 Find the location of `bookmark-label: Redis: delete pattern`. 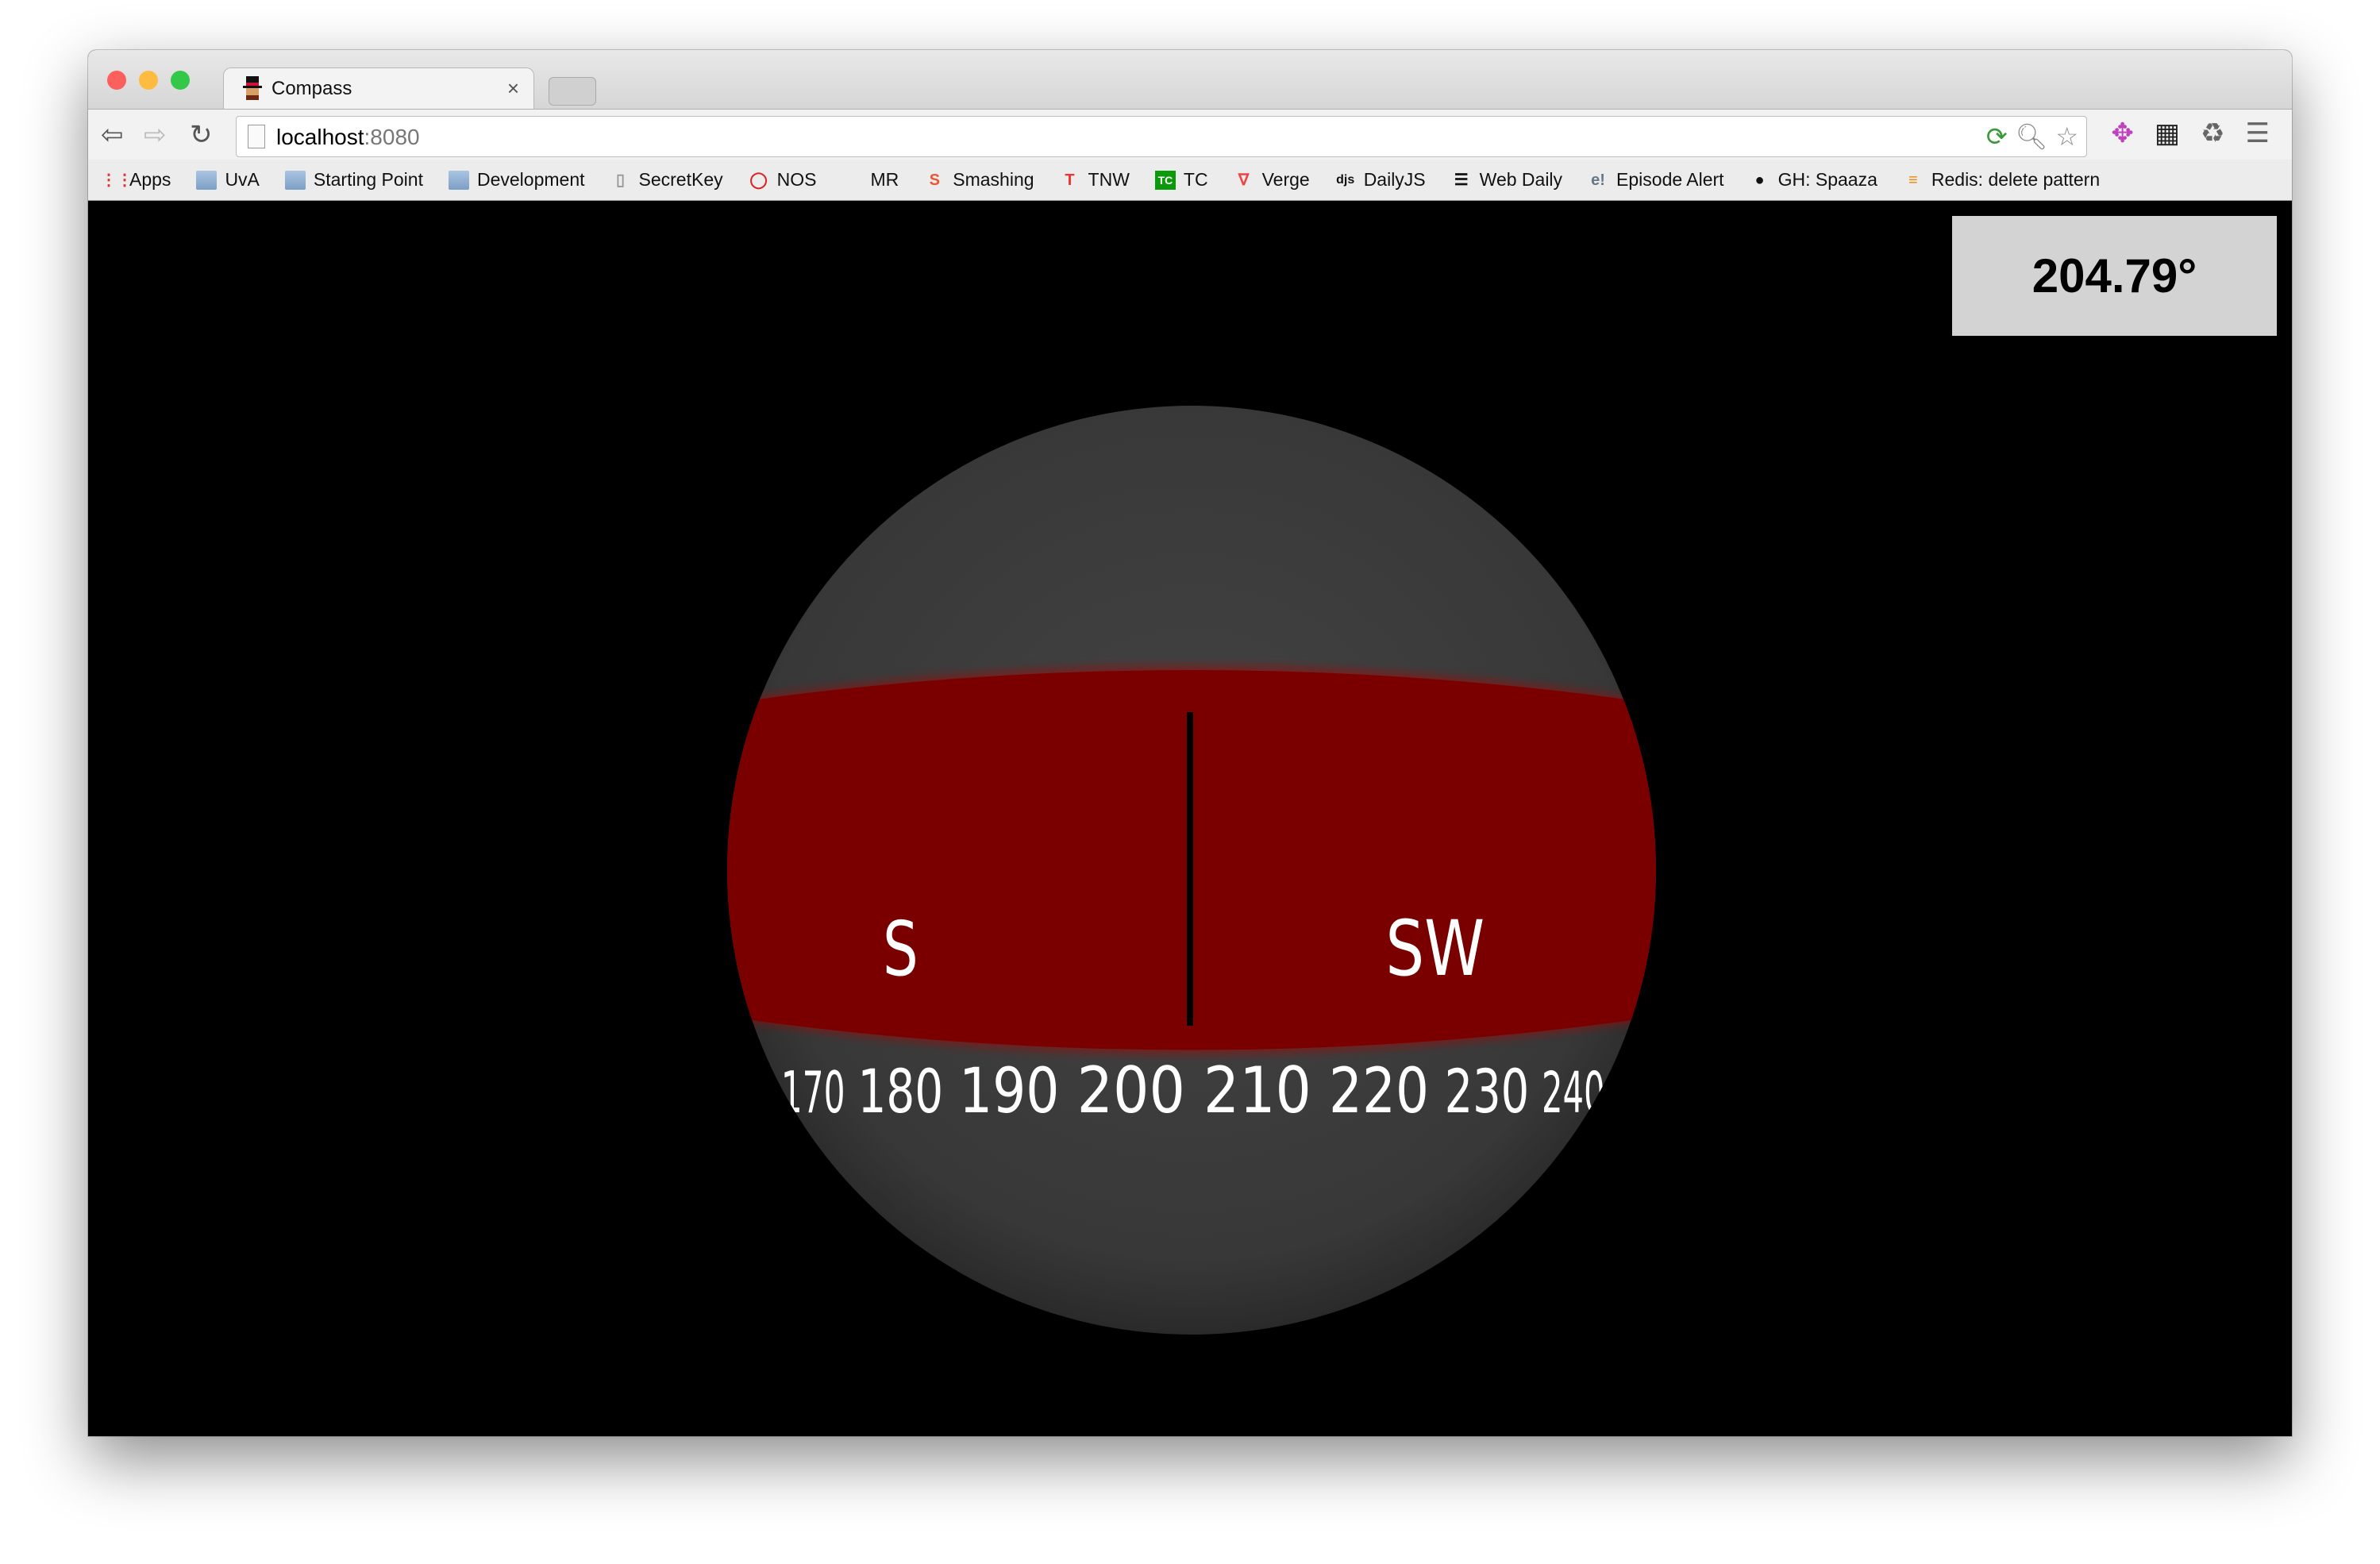

bookmark-label: Redis: delete pattern is located at coordinates (2016, 179).